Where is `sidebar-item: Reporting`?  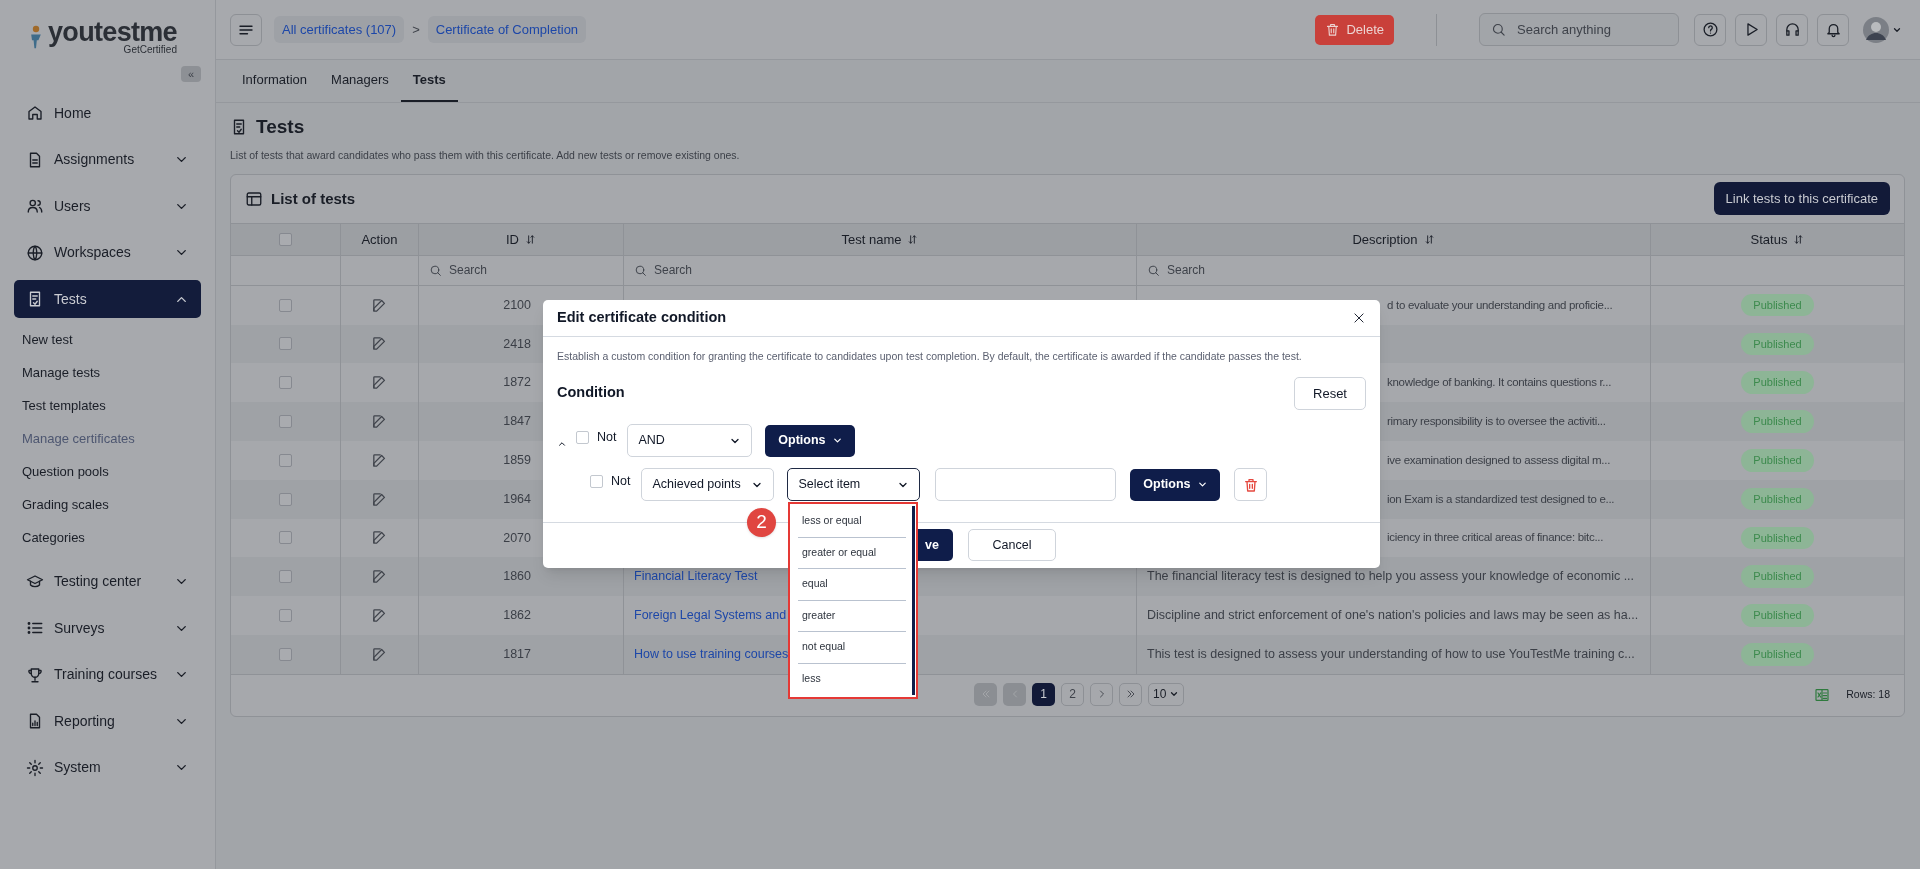
sidebar-item: Reporting is located at coordinates (107, 721).